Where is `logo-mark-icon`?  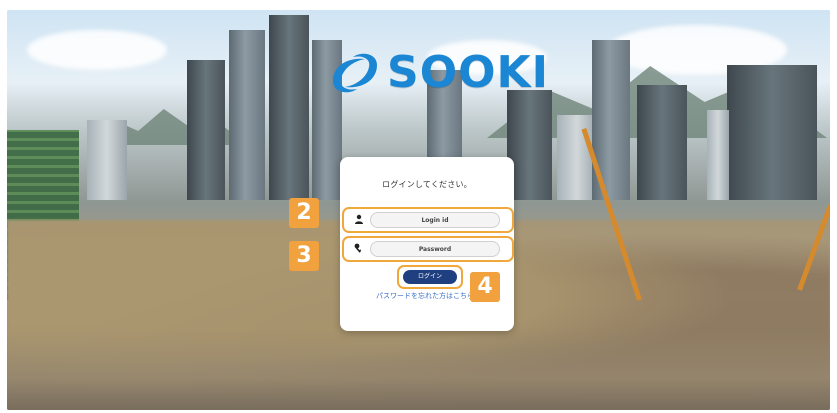 logo-mark-icon is located at coordinates (355, 73).